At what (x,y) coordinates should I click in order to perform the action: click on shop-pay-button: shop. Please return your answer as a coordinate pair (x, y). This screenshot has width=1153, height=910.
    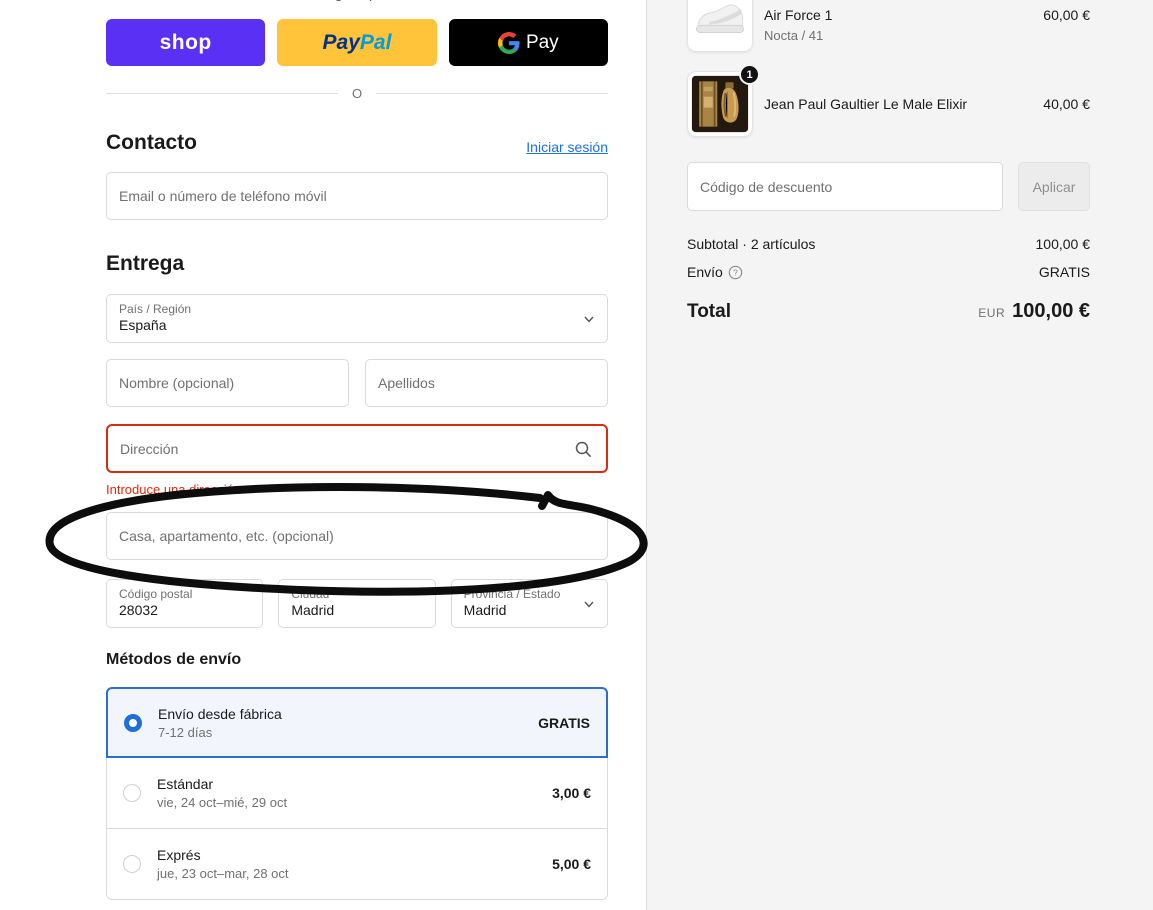
    Looking at the image, I should click on (186, 42).